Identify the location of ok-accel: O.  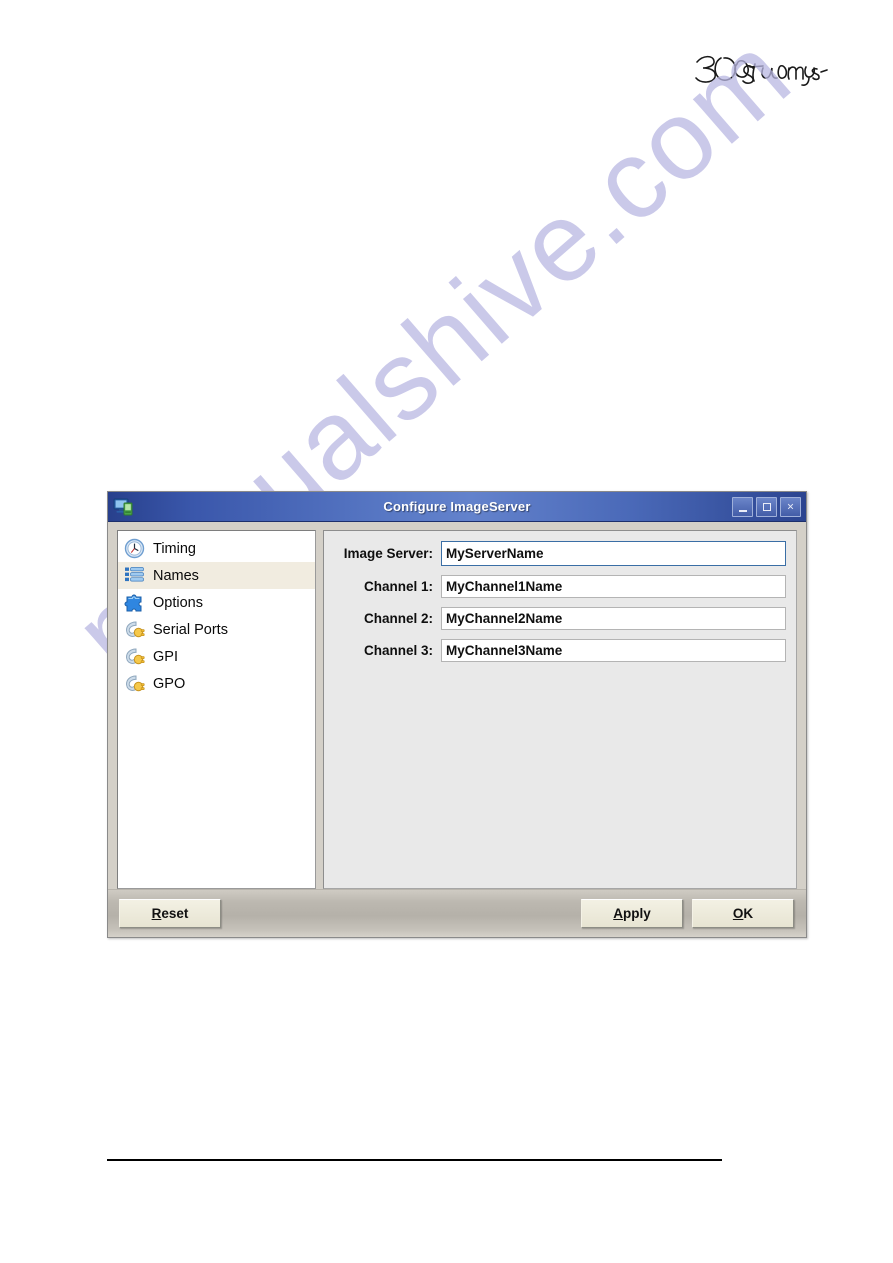
(738, 913).